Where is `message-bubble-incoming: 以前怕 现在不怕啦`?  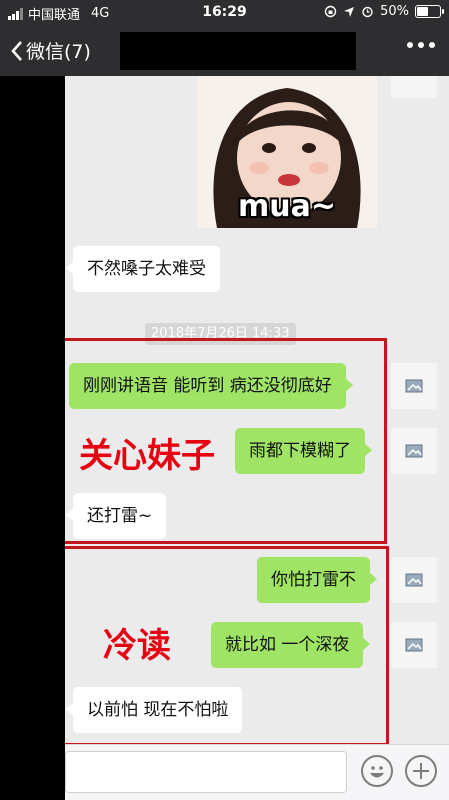 message-bubble-incoming: 以前怕 现在不怕啦 is located at coordinates (154, 710).